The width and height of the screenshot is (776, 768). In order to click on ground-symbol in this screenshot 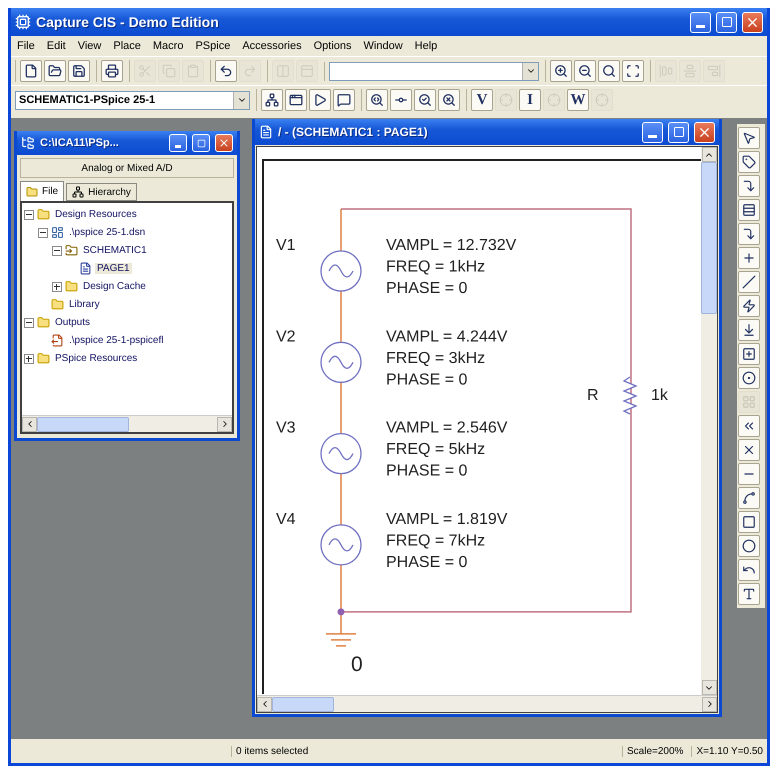, I will do `click(341, 640)`.